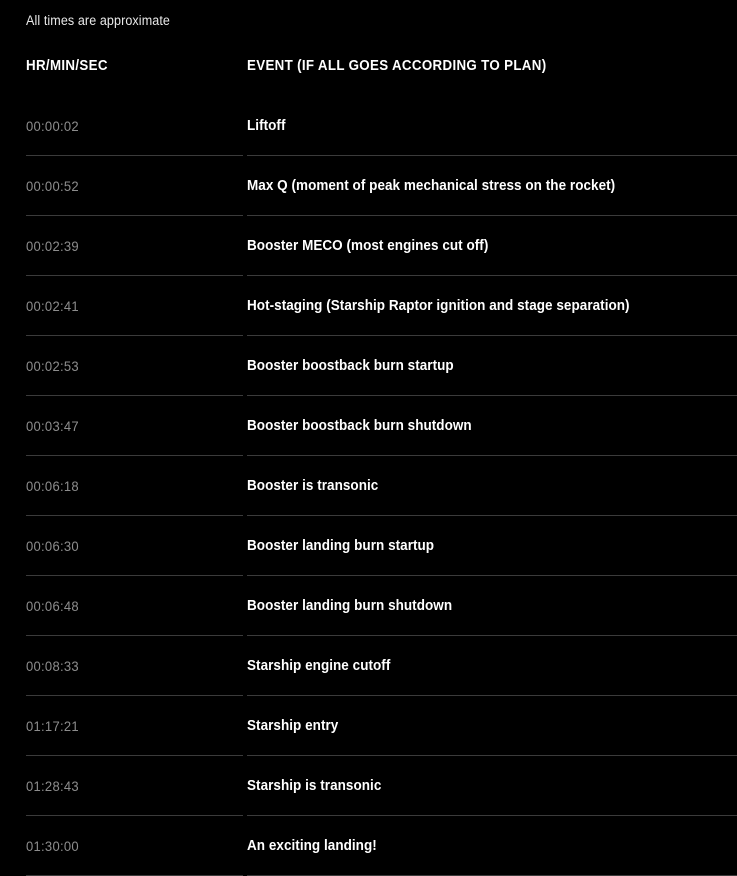  I want to click on row-event-value: Booster landing burn startup, so click(341, 546).